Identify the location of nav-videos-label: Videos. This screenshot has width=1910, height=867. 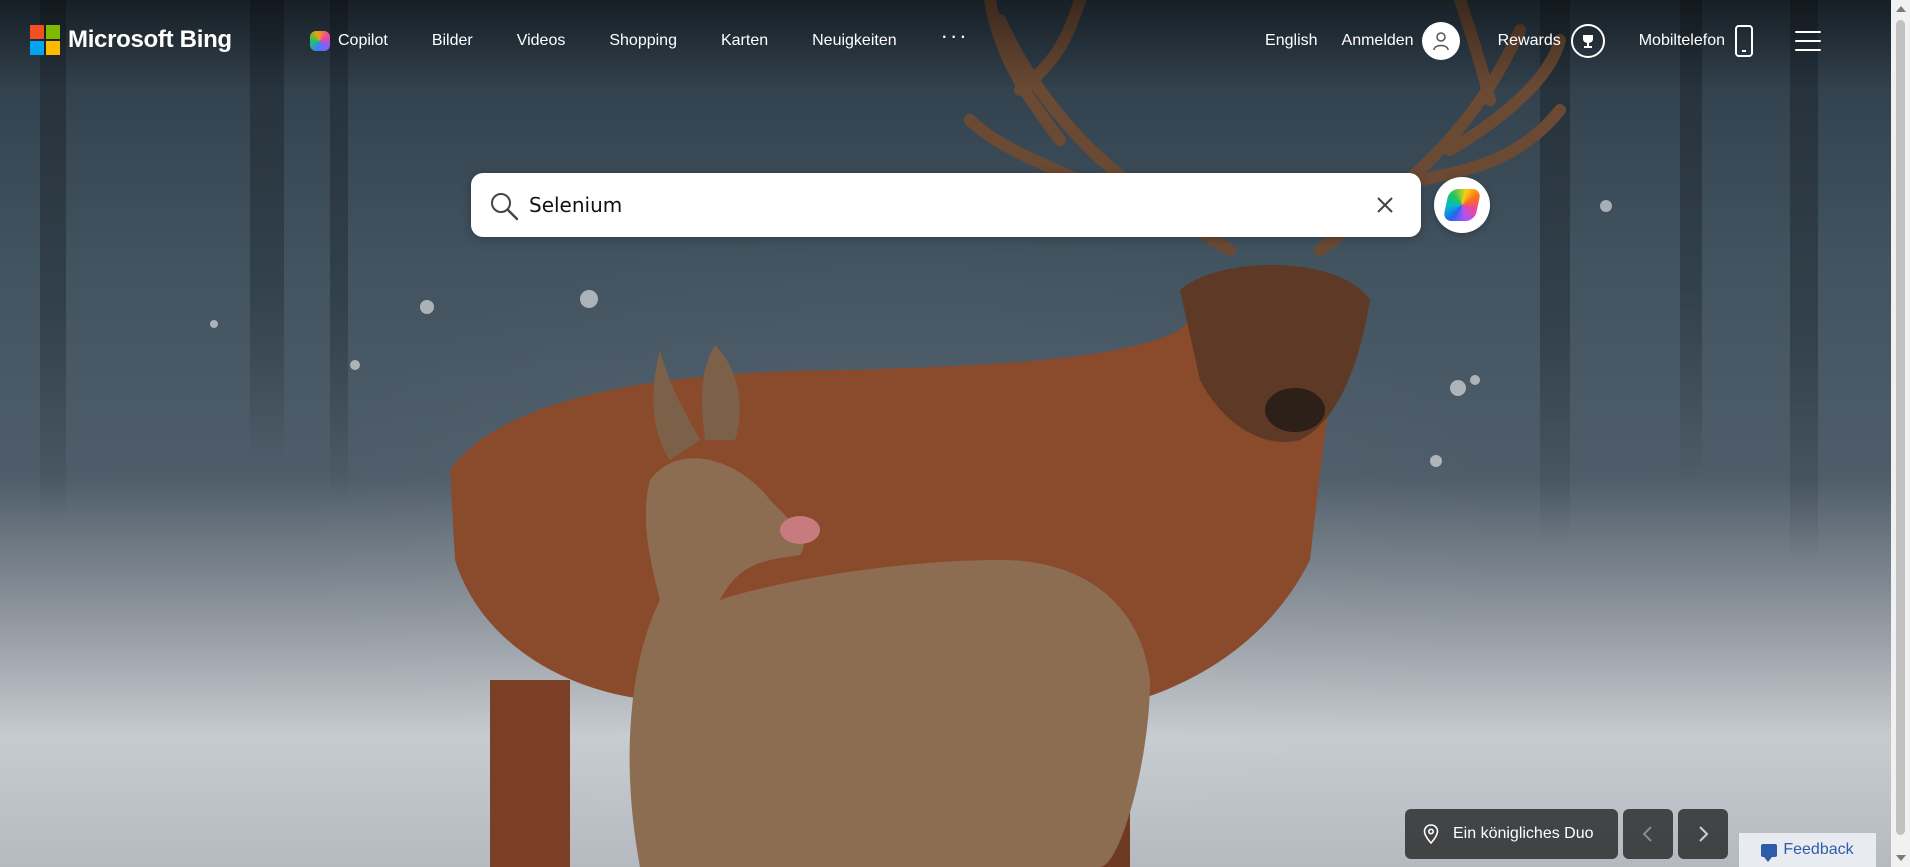
(541, 40).